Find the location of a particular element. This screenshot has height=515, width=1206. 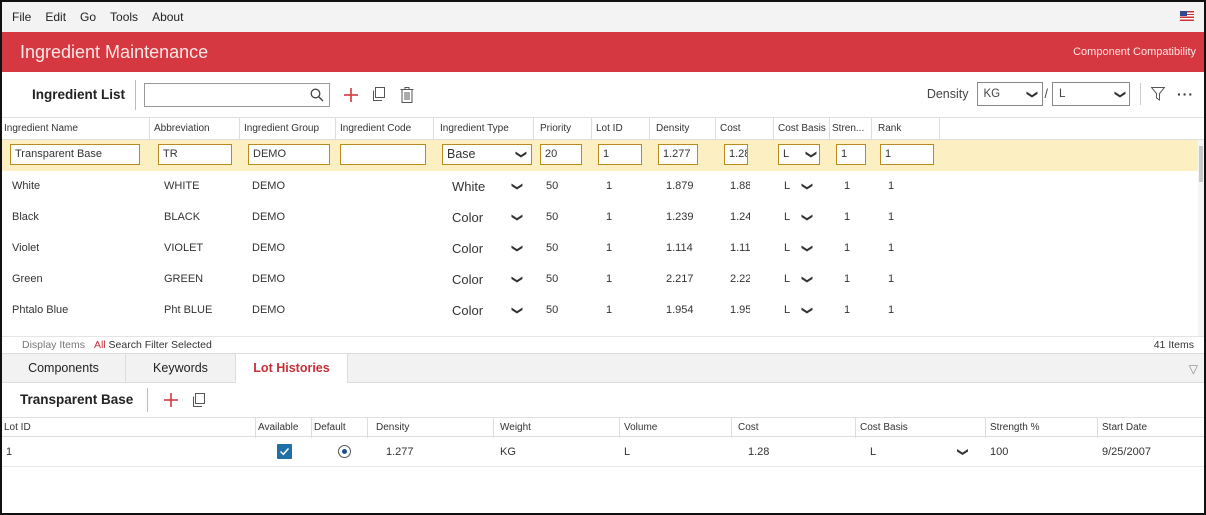

component-compatibility-link: Component Compatibility is located at coordinates (1134, 52).